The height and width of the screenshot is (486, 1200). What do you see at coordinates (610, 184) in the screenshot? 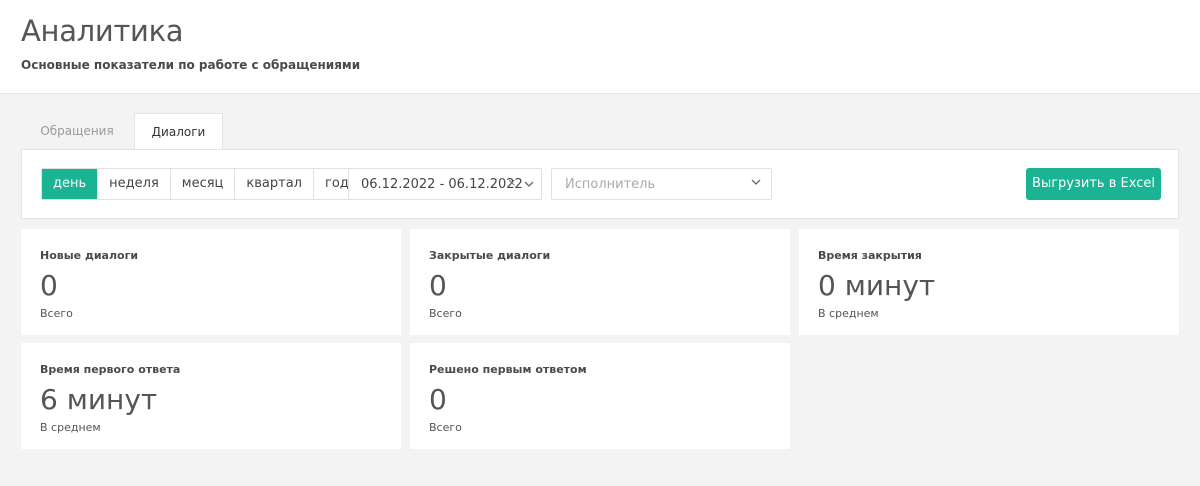
I see `assignee-placeholder: Исполнитель` at bounding box center [610, 184].